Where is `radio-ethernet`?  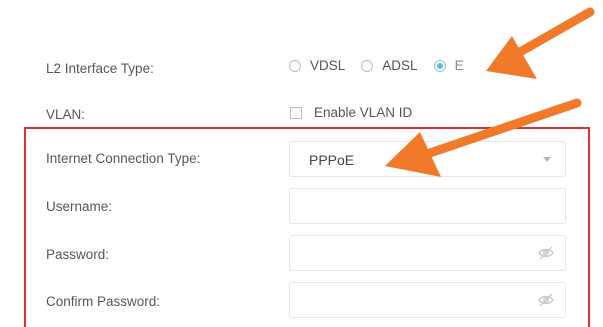 radio-ethernet is located at coordinates (439, 65).